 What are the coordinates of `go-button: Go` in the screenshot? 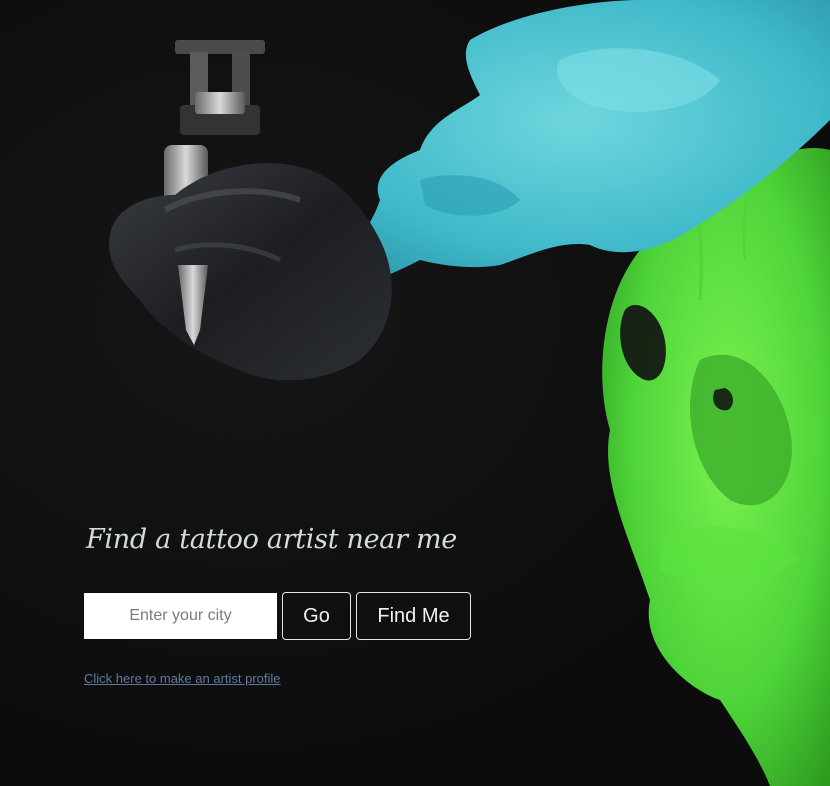 It's located at (316, 616).